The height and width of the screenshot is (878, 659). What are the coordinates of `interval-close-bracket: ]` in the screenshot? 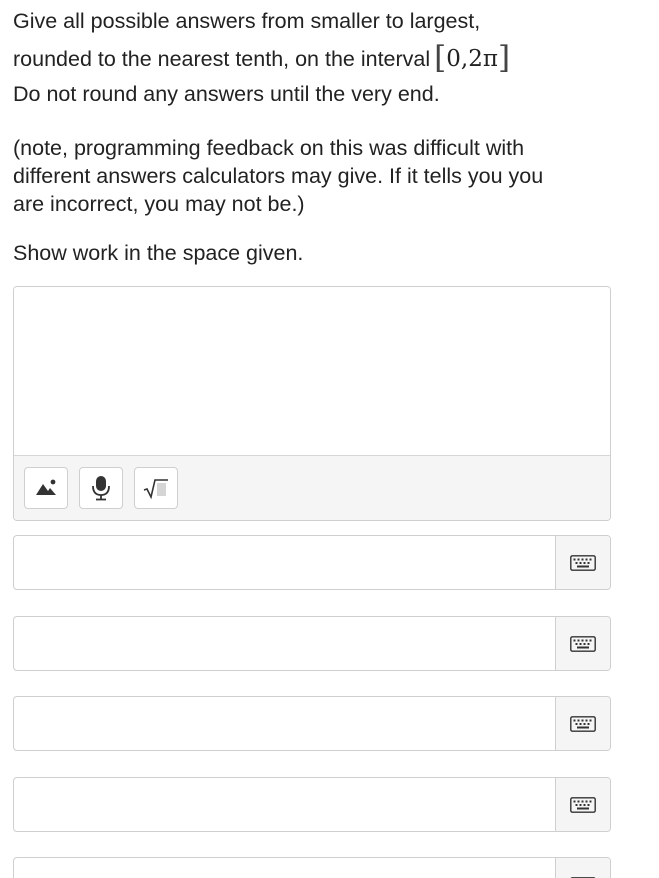 It's located at (504, 58).